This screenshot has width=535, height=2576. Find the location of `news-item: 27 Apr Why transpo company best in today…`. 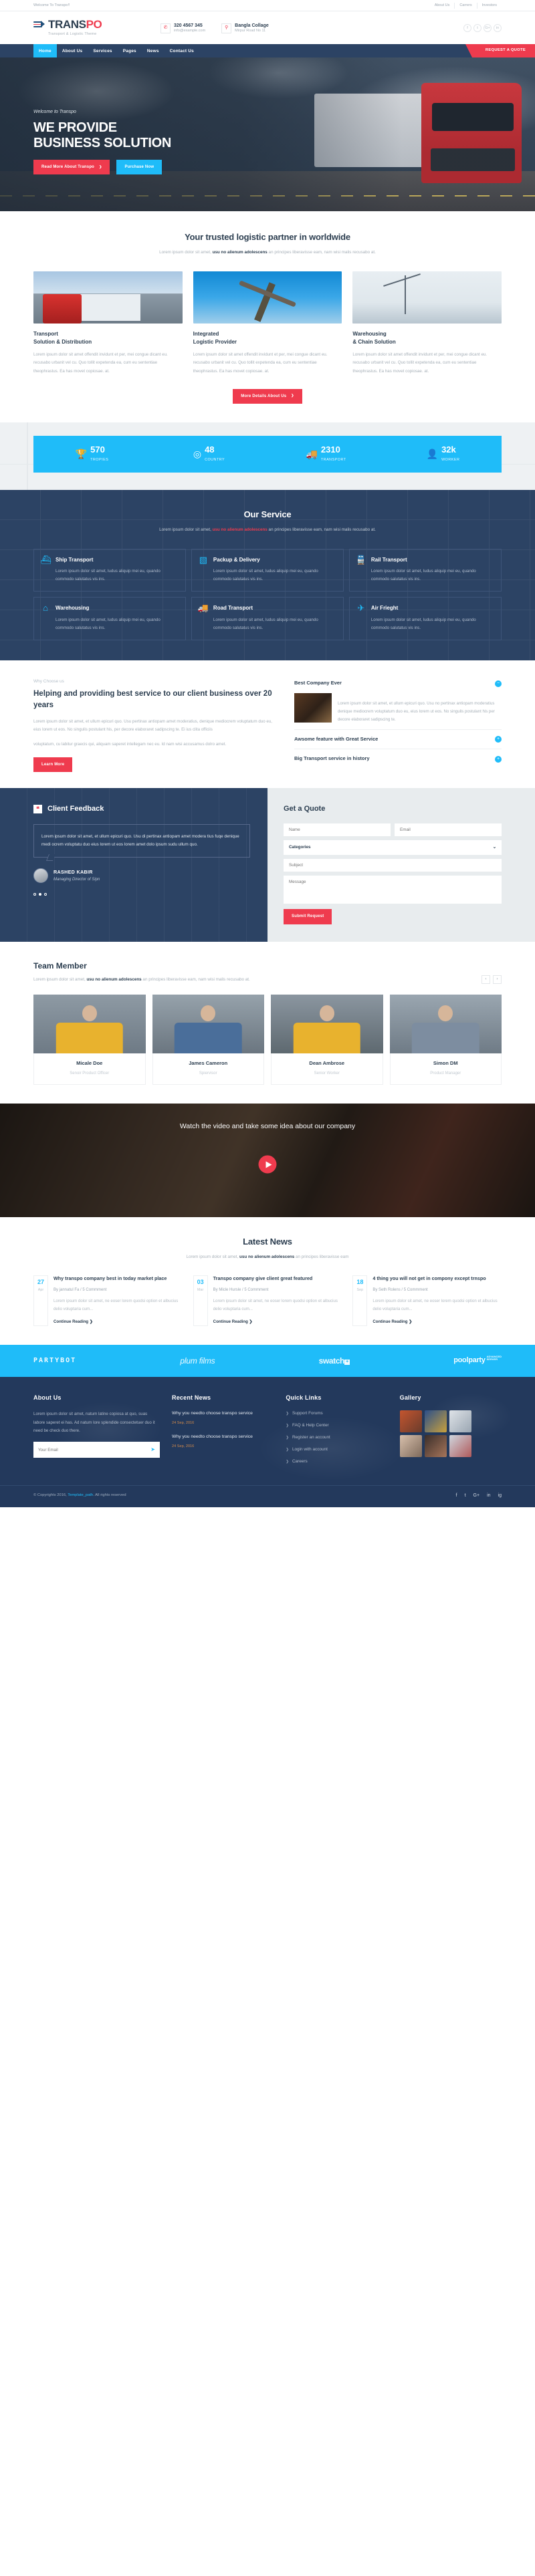

news-item: 27 Apr Why transpo company best in today… is located at coordinates (108, 1301).